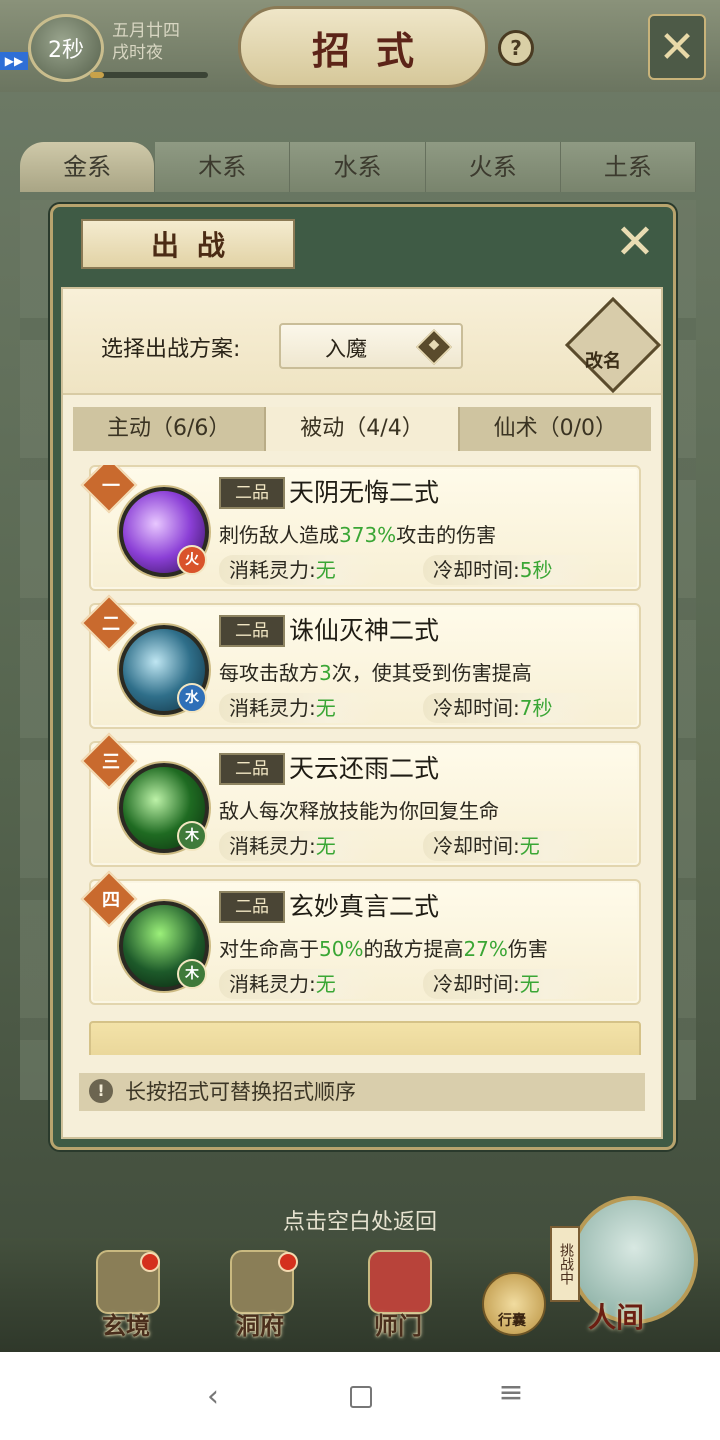 Image resolution: width=720 pixels, height=1440 pixels. Describe the element at coordinates (555, 429) in the screenshot. I see `tab-immortal-arts: 仙术（0/0）` at that location.